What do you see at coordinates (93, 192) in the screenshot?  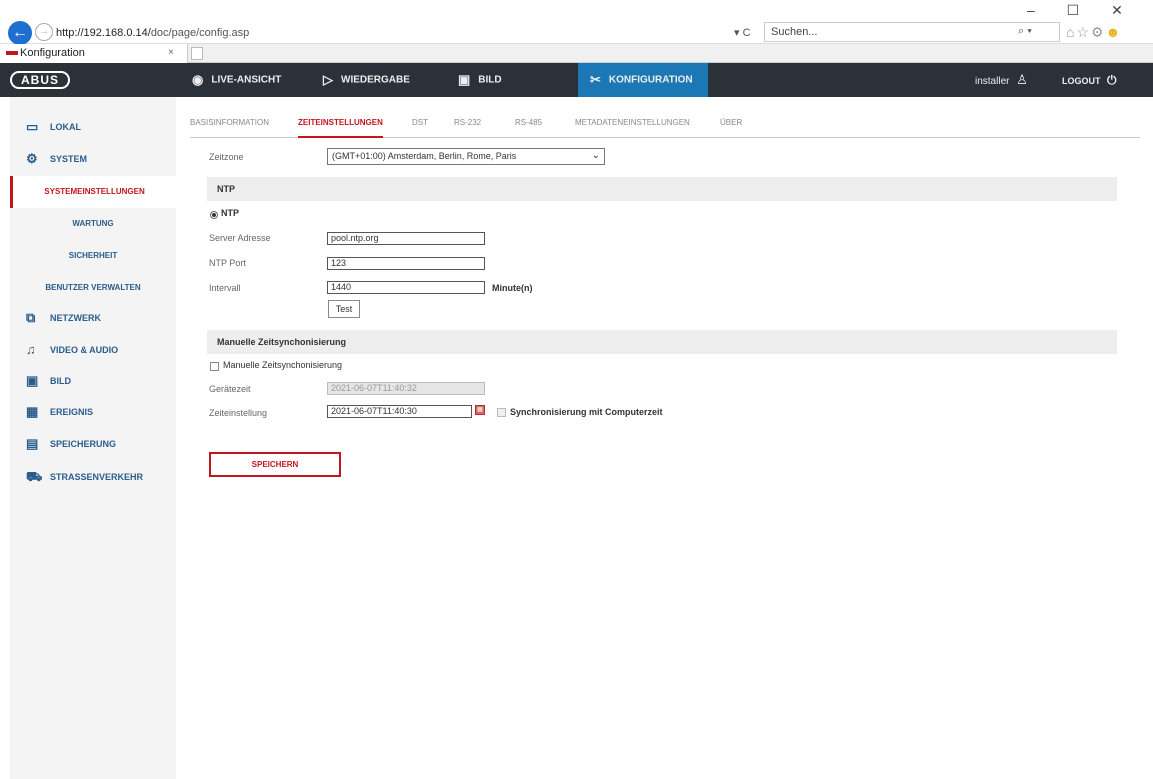 I see `sidebar-sub-systemsettings: SYSTEMEINSTELLUNGEN` at bounding box center [93, 192].